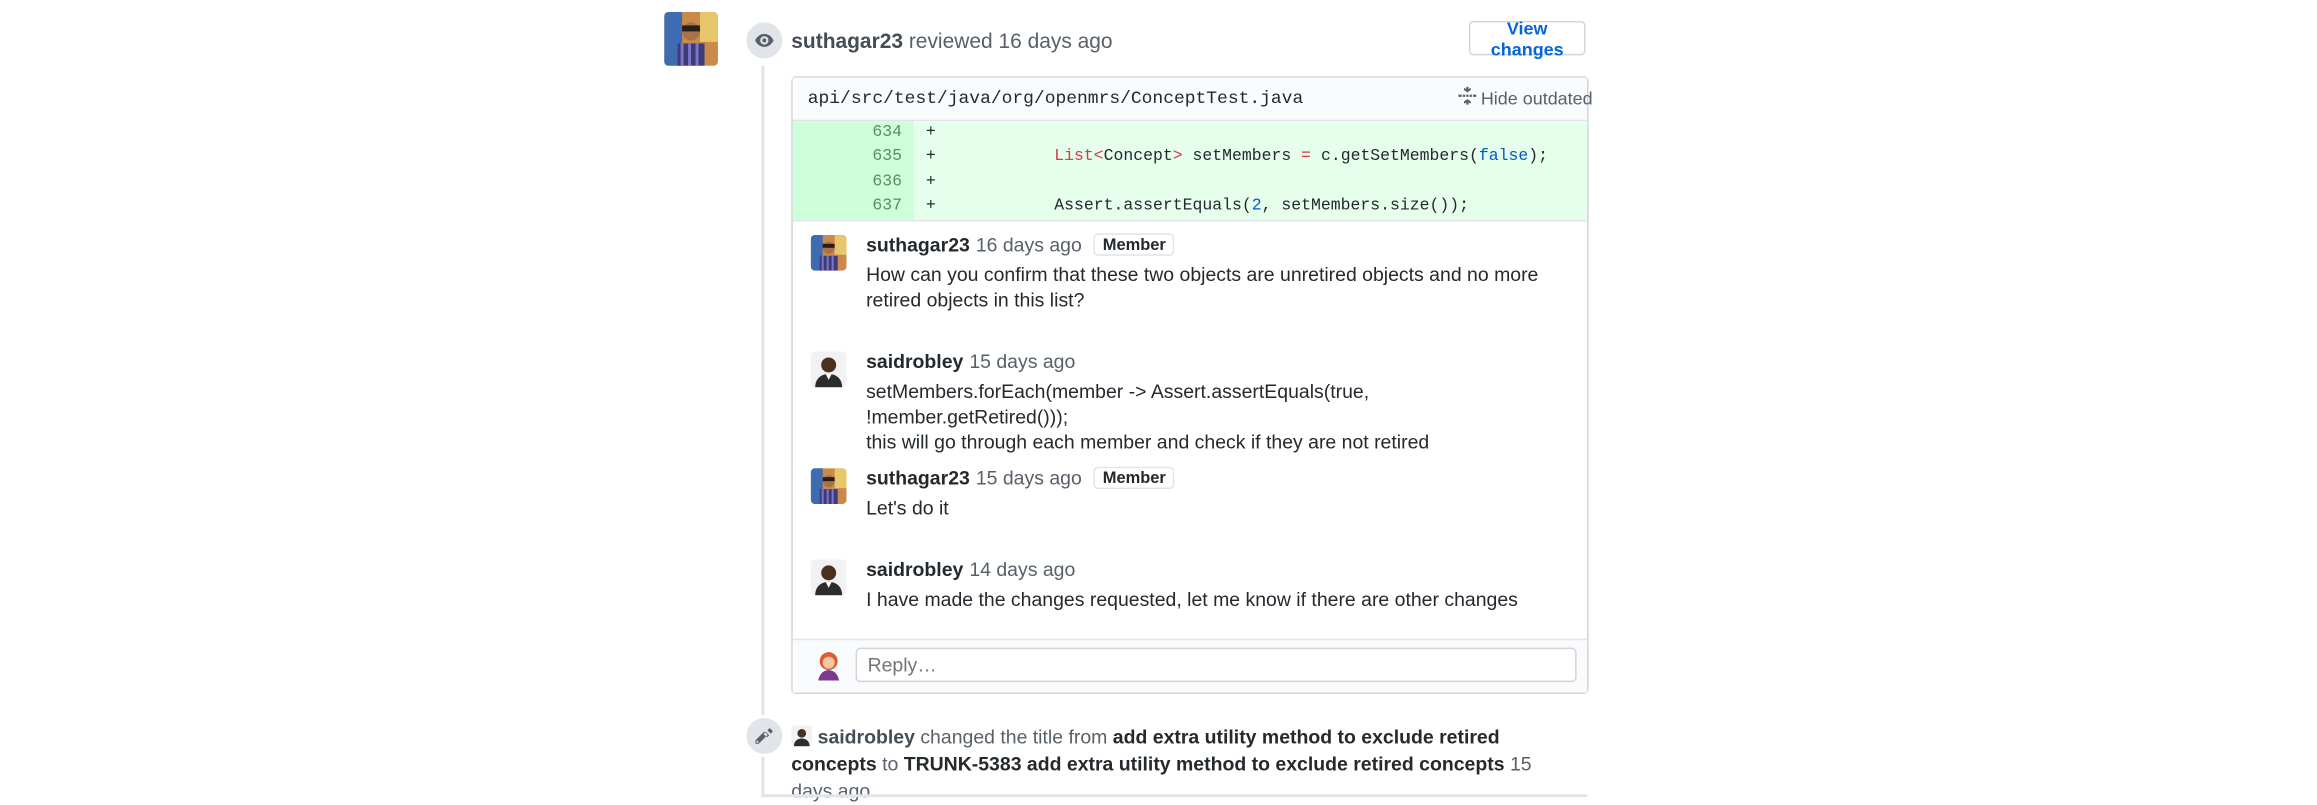 This screenshot has height=805, width=2317. I want to click on comment-header: saidrobley 14 days ago, so click(970, 569).